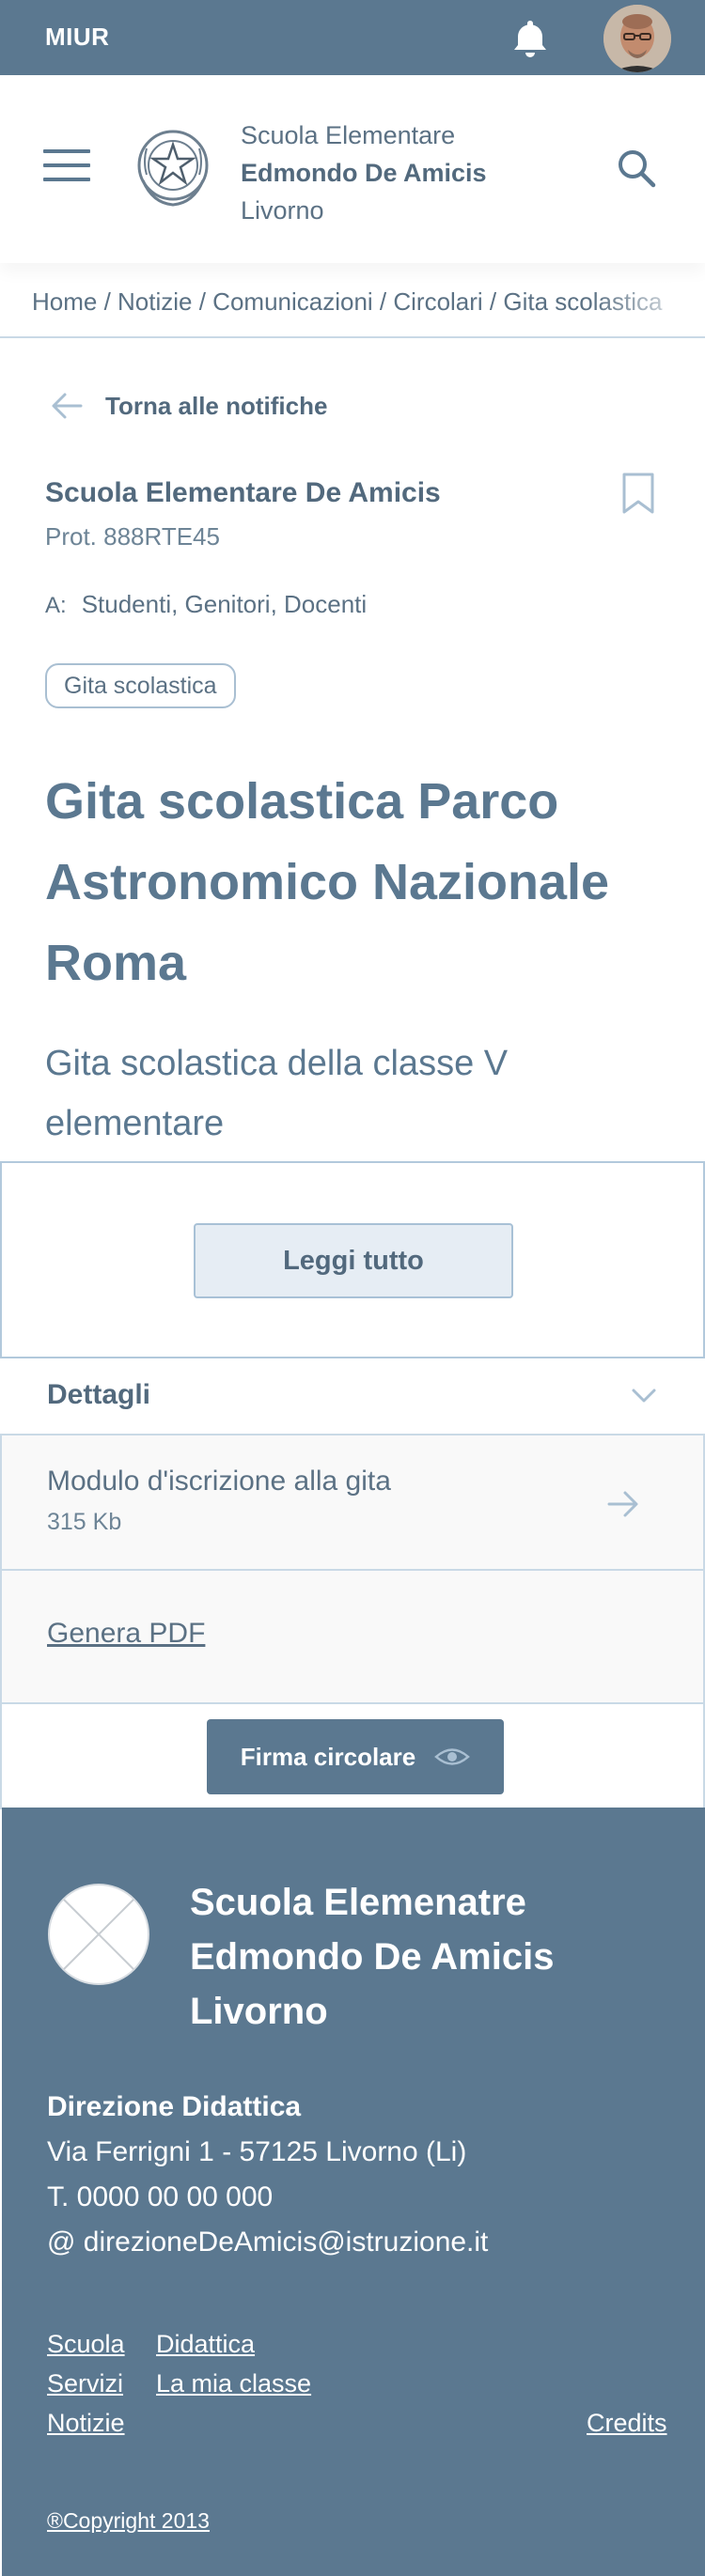  What do you see at coordinates (99, 1394) in the screenshot?
I see `details-label: Dettagli` at bounding box center [99, 1394].